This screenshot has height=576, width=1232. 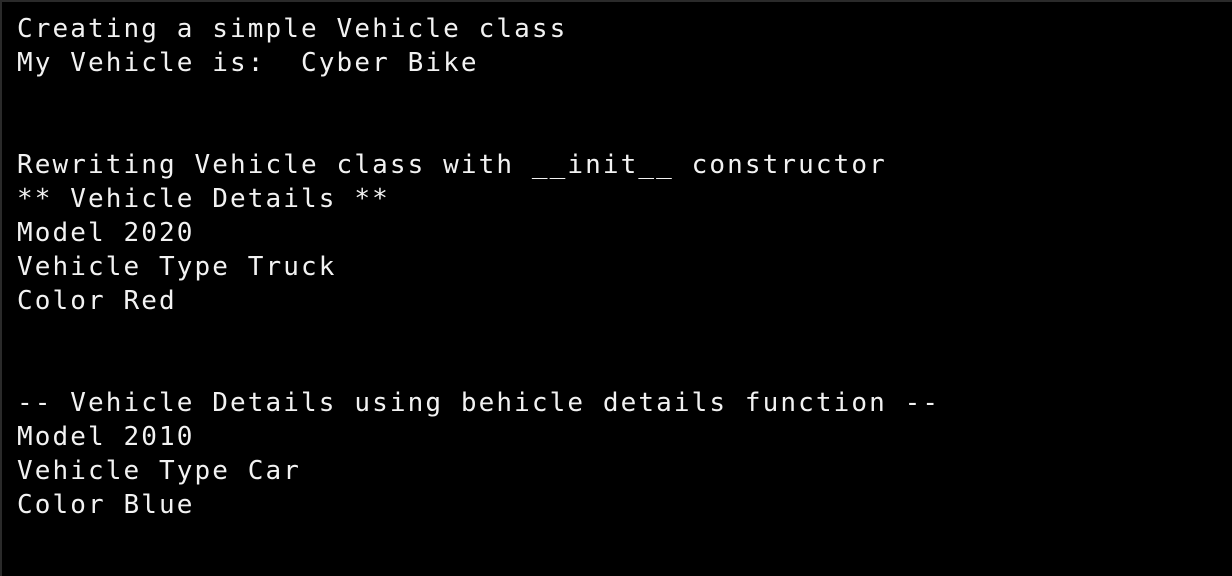 What do you see at coordinates (203, 199) in the screenshot?
I see `console-line: ** Vehicle Details **` at bounding box center [203, 199].